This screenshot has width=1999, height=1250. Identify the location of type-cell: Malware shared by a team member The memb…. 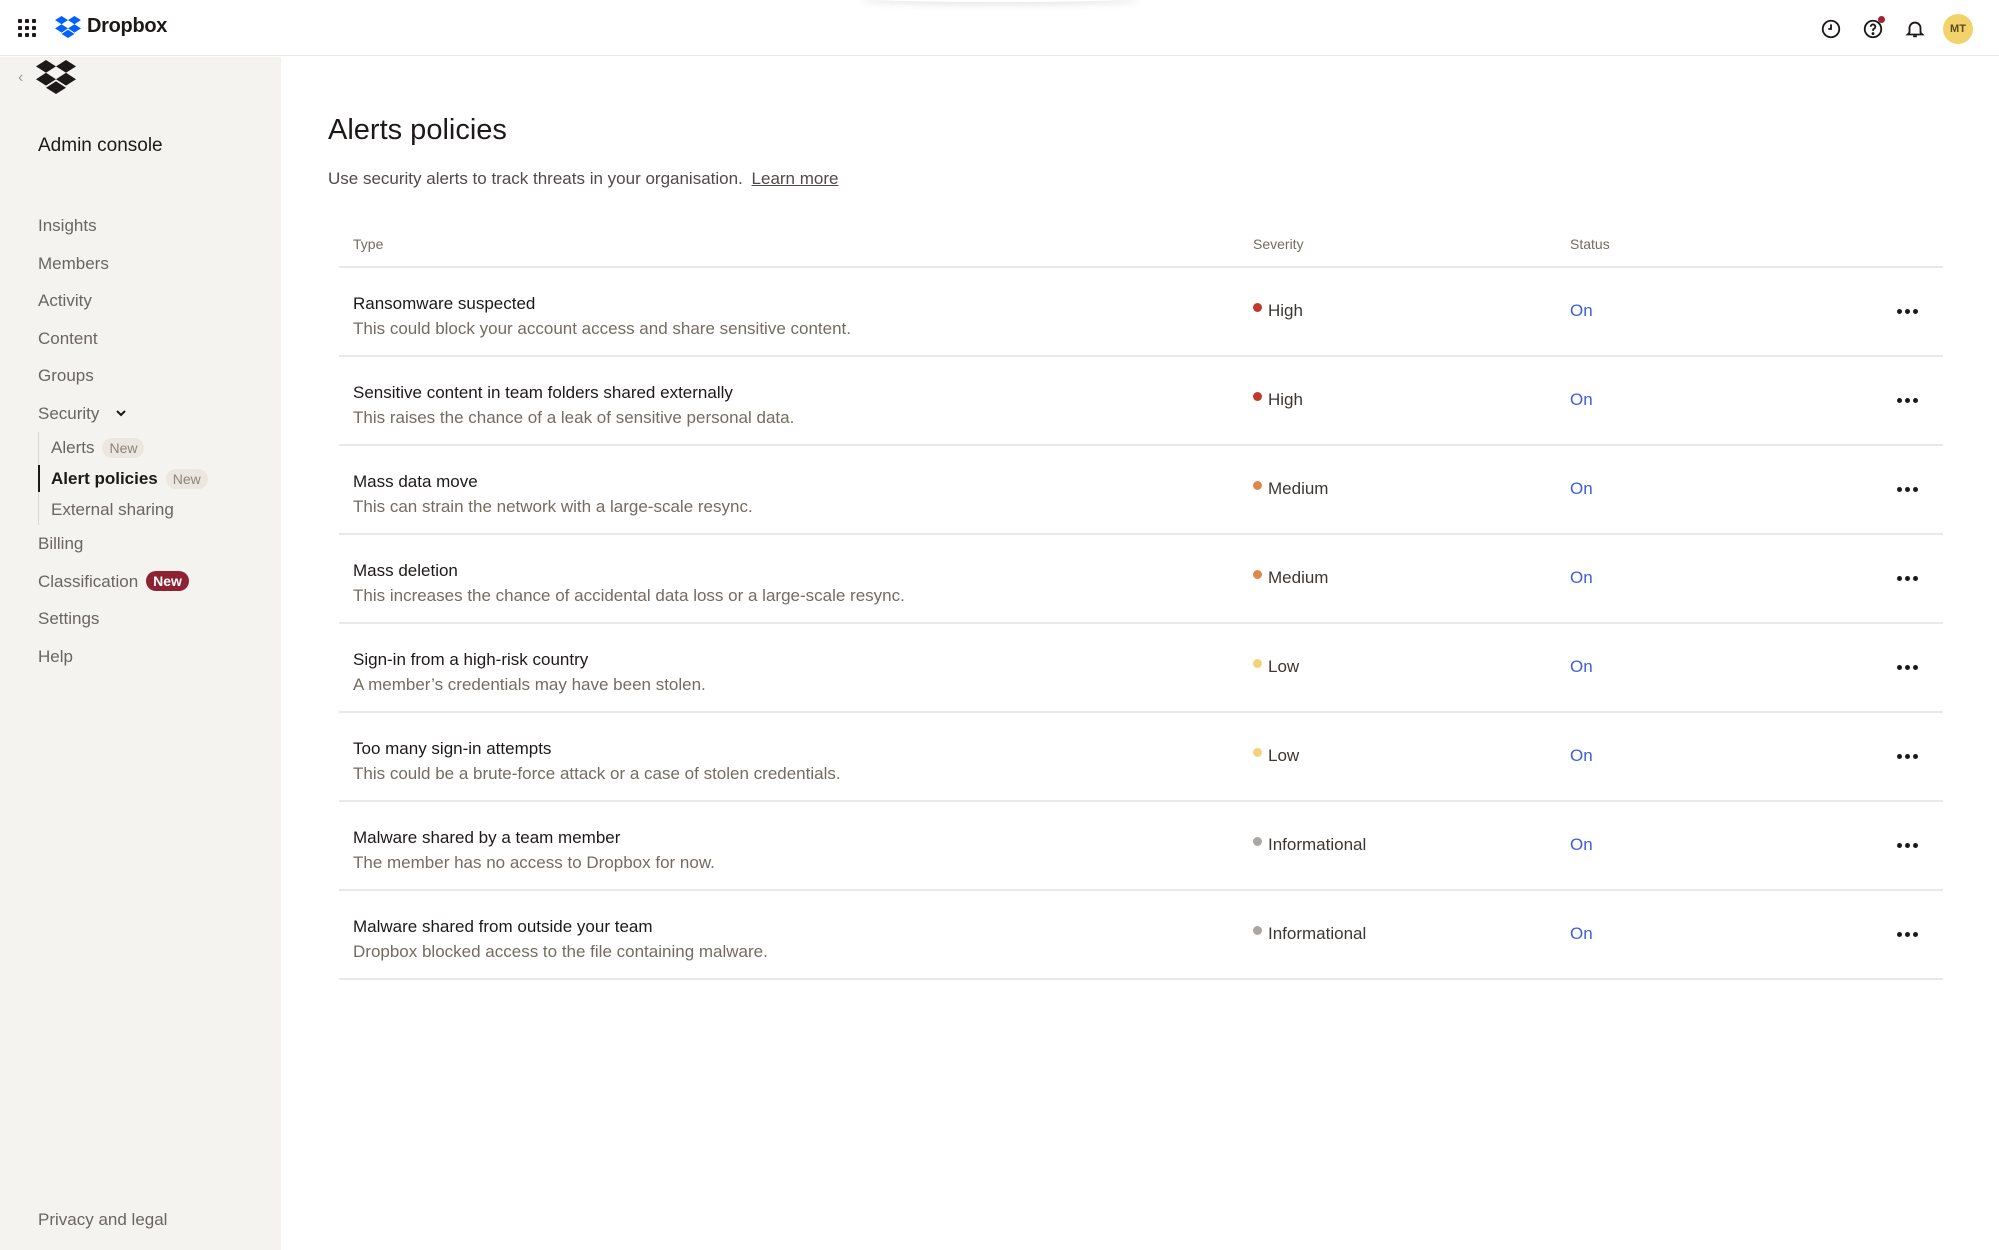
(534, 851).